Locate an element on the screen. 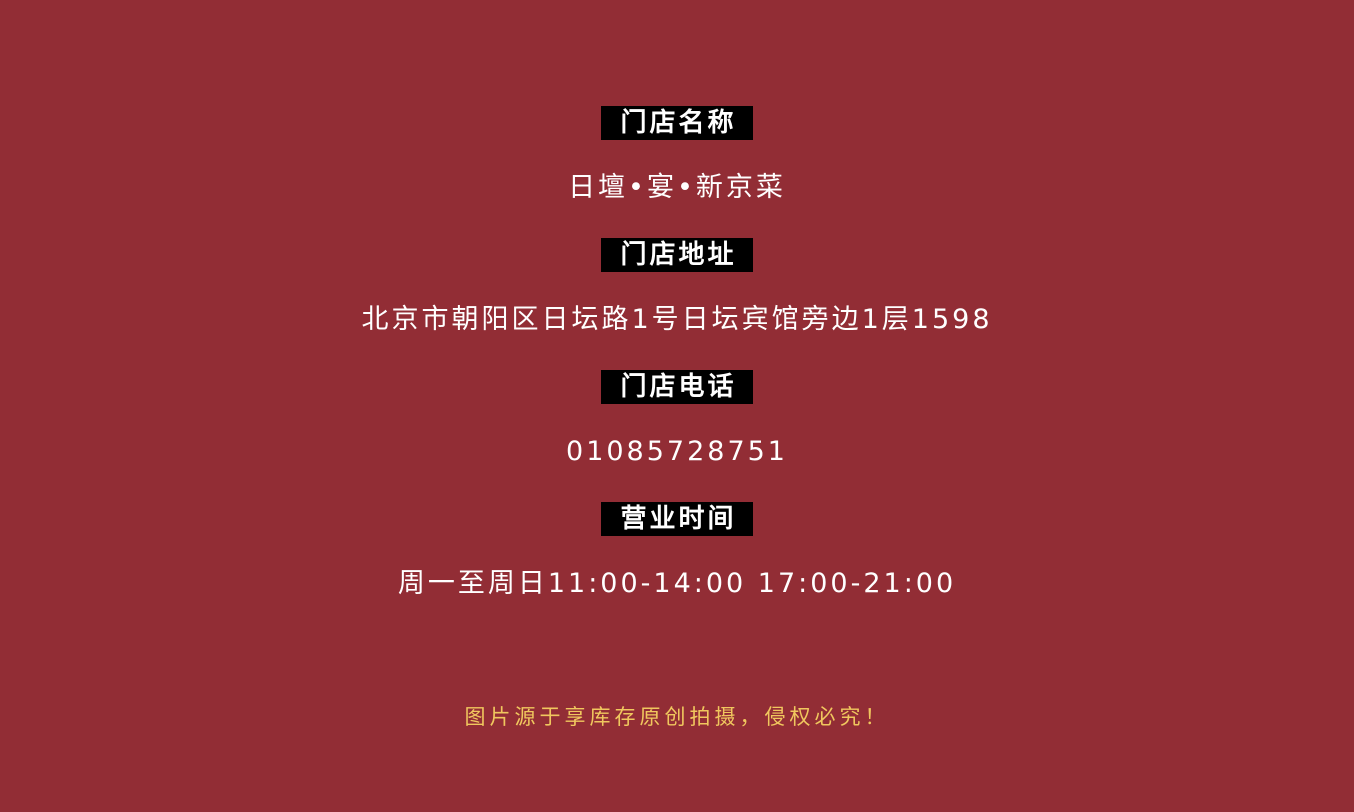 The height and width of the screenshot is (812, 1354). store-phone-section: 门店电话 is located at coordinates (677, 387).